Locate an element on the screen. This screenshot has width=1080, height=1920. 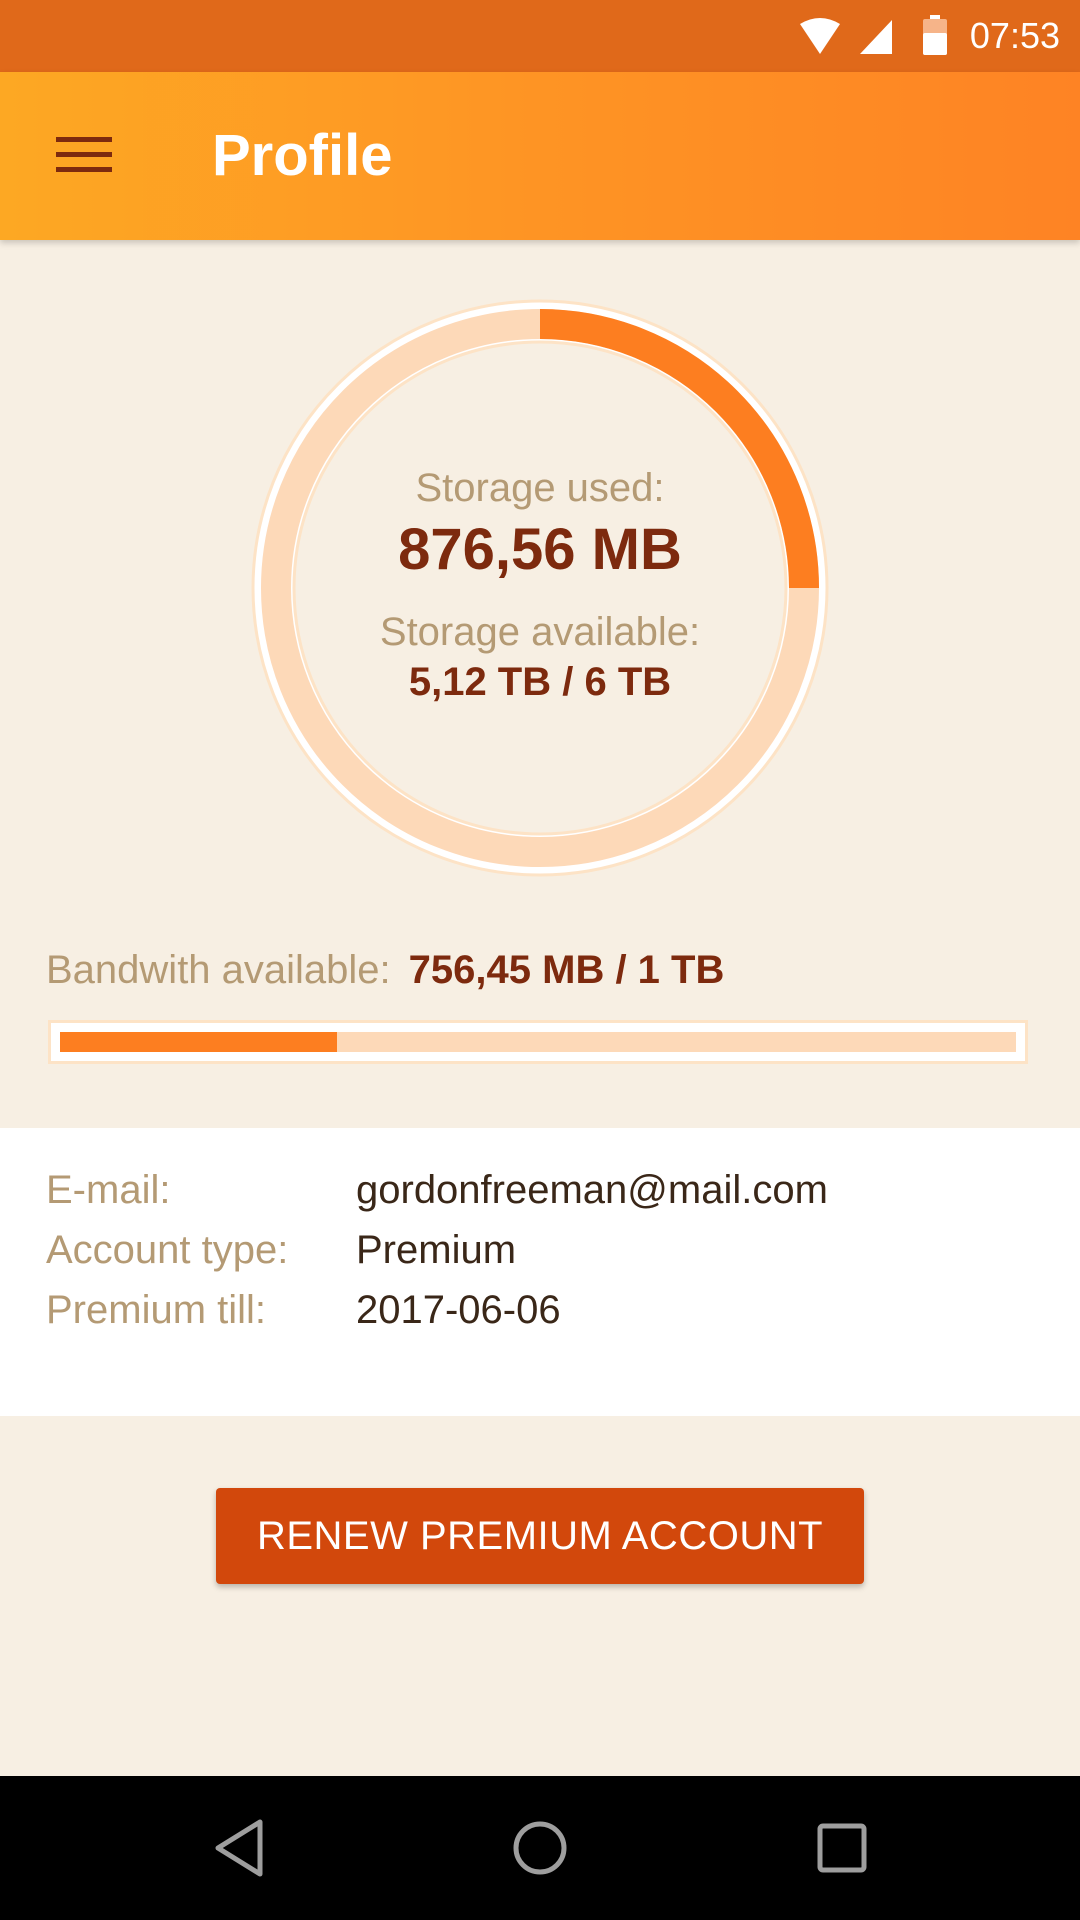
home-button is located at coordinates (540, 1848).